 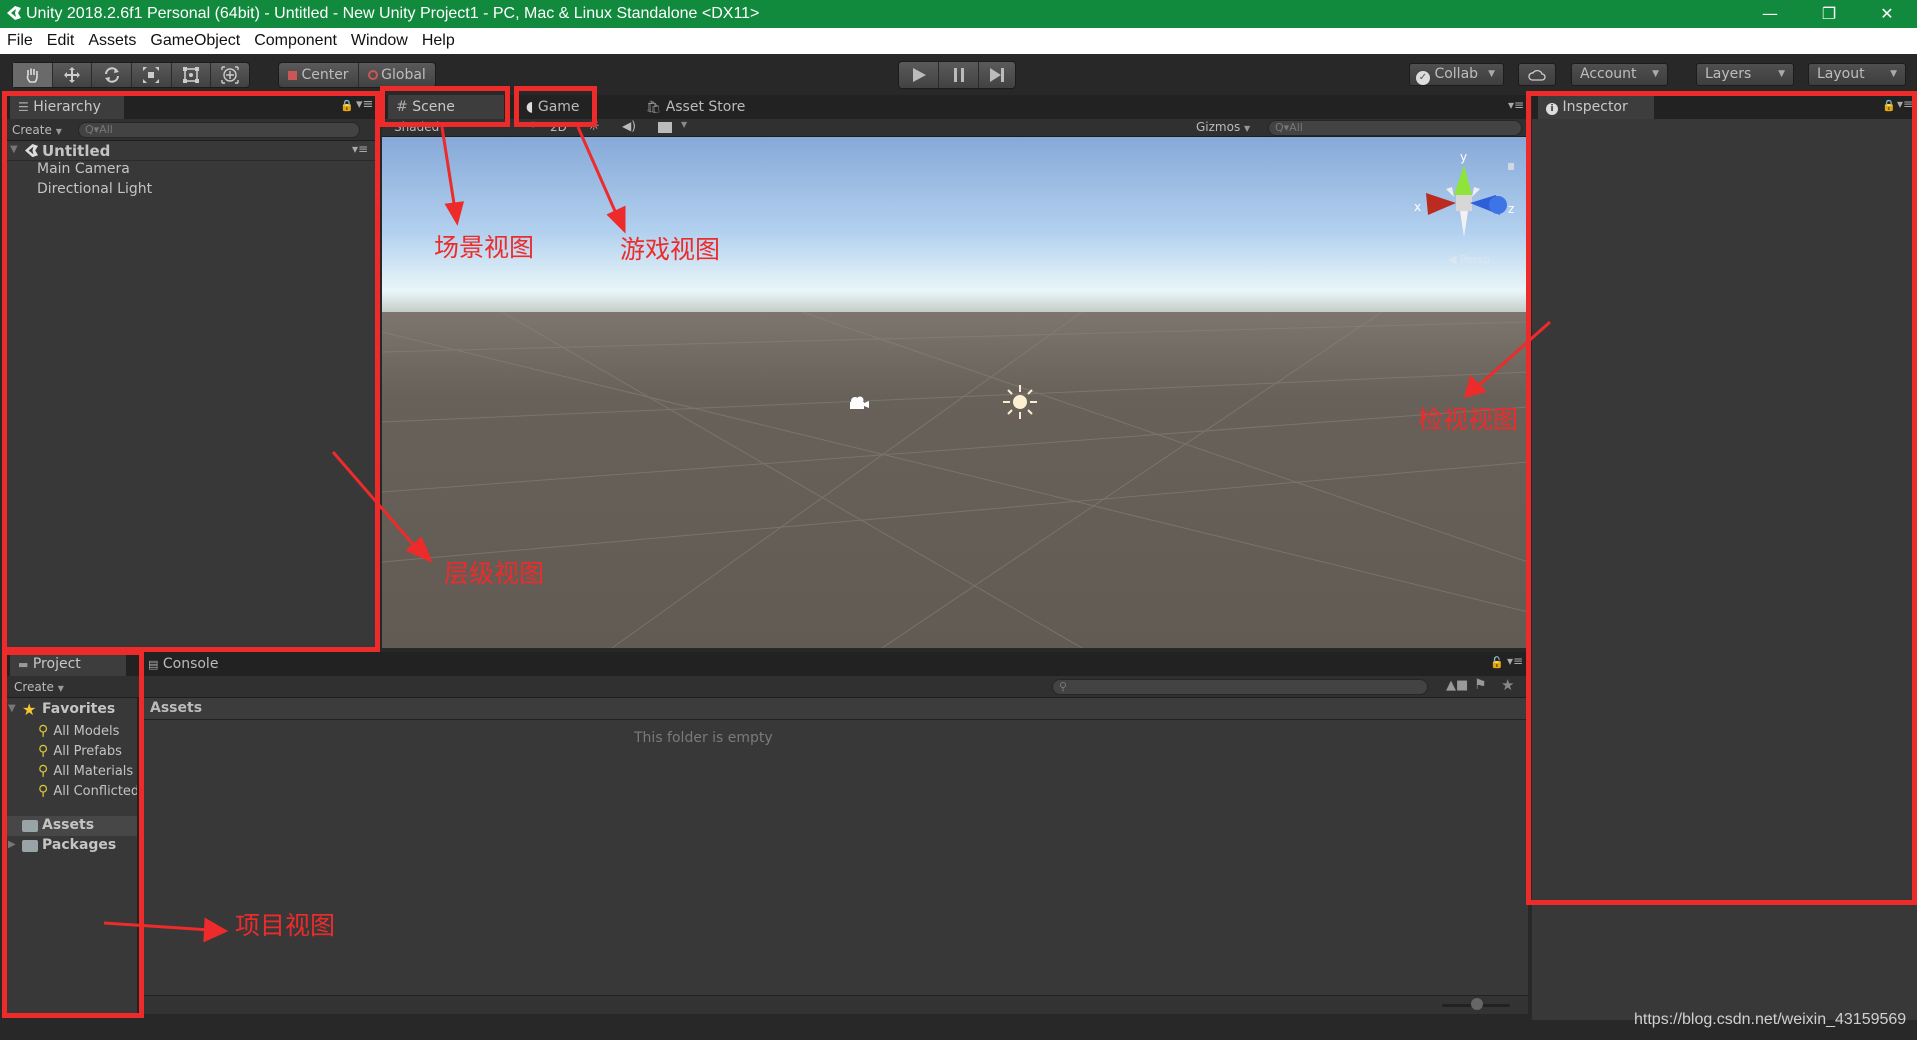 What do you see at coordinates (703, 738) in the screenshot?
I see `empty-folder-message: This folder is empty` at bounding box center [703, 738].